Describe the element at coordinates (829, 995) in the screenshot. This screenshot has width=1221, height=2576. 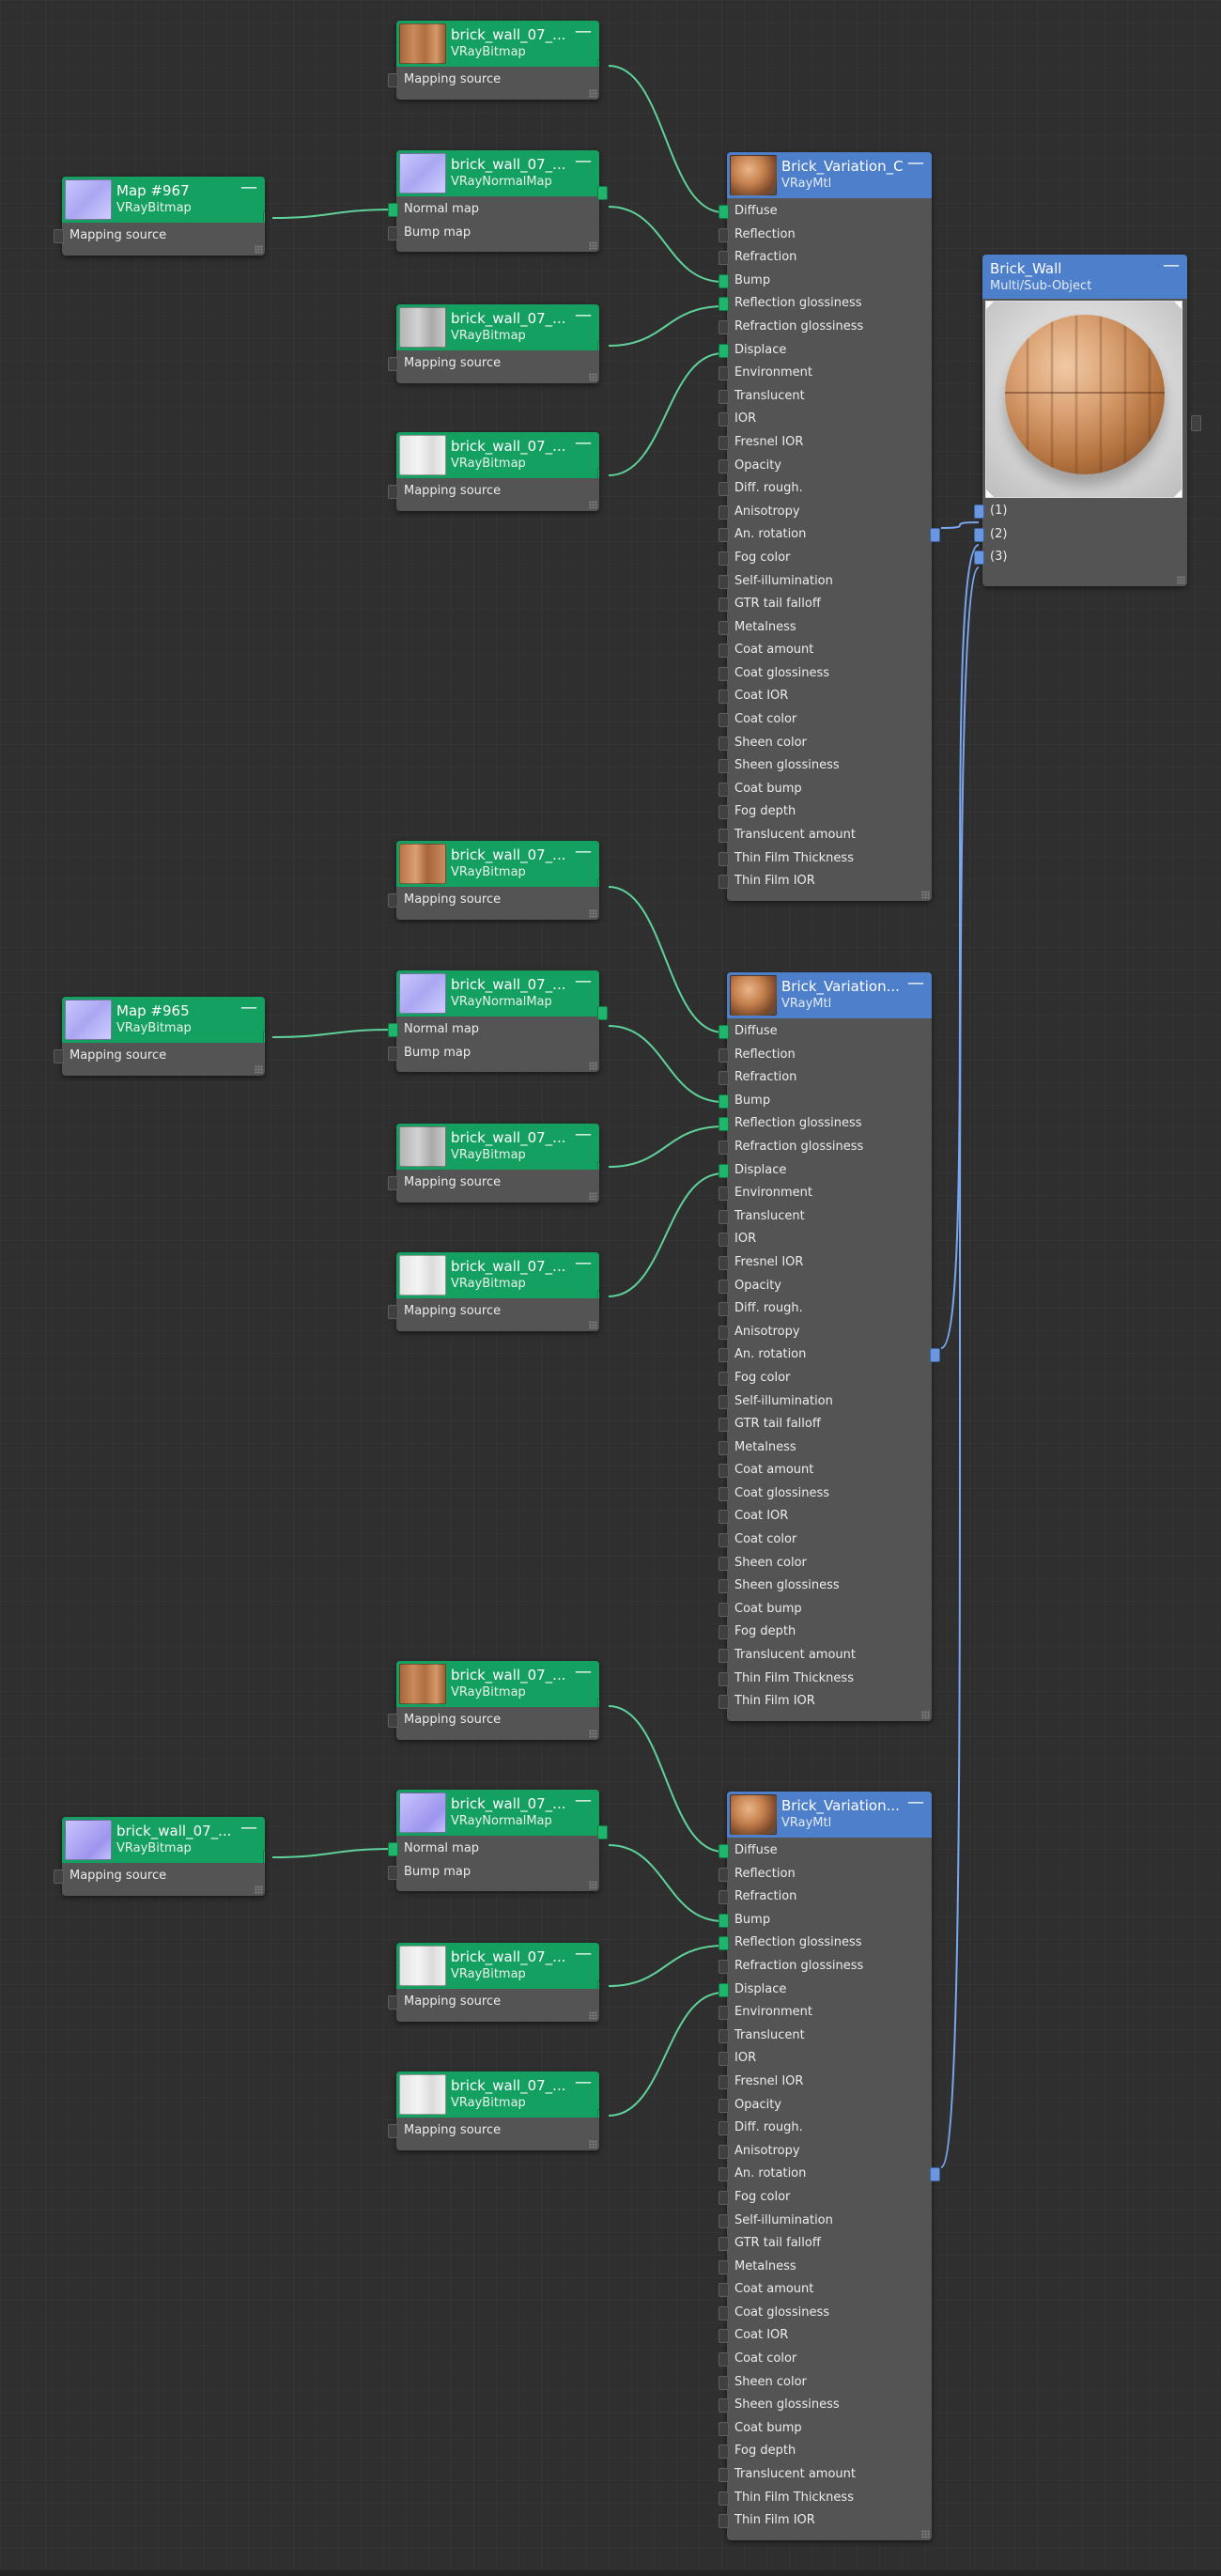
I see `node-header: Brick_Variation... VRayMtl —` at that location.